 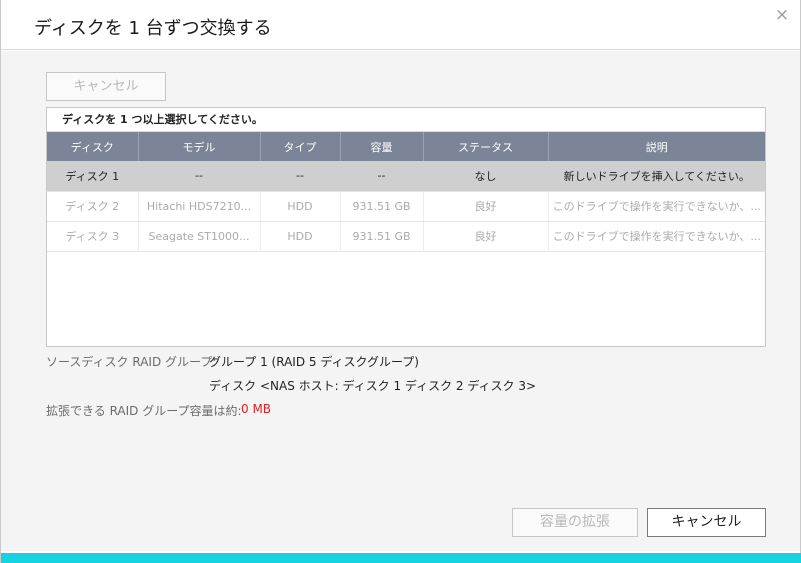 I want to click on cell-model: --, so click(x=199, y=176).